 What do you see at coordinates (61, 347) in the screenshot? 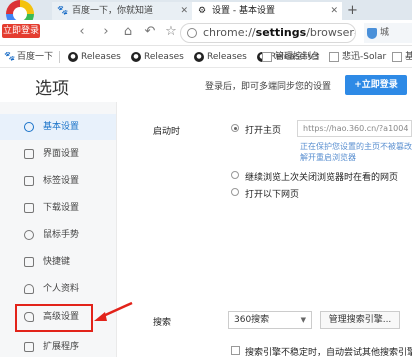
I see `sidebar-item-label: 扩展程序` at bounding box center [61, 347].